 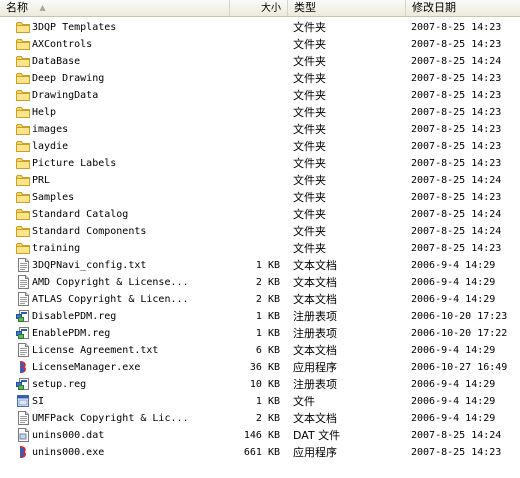 I want to click on file-name: unins000.exe, so click(x=68, y=452).